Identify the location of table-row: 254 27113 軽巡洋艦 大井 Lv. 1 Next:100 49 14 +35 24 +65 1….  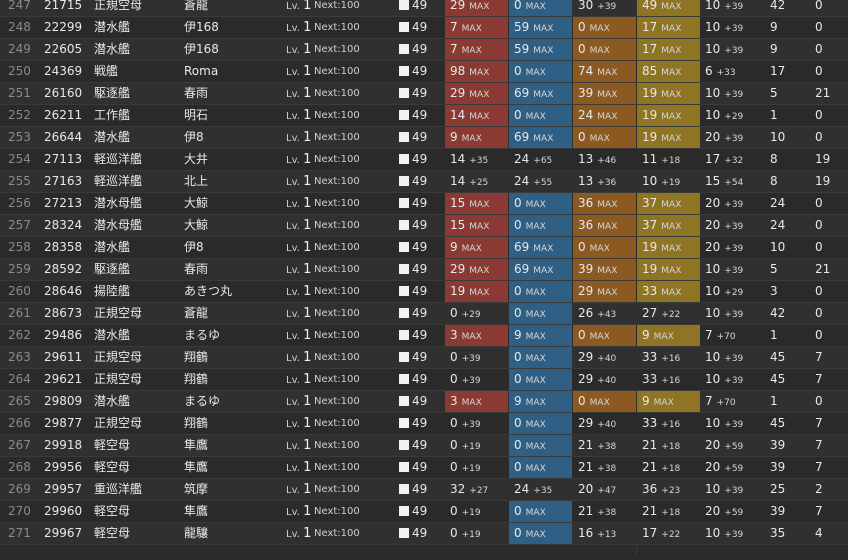
(424, 160).